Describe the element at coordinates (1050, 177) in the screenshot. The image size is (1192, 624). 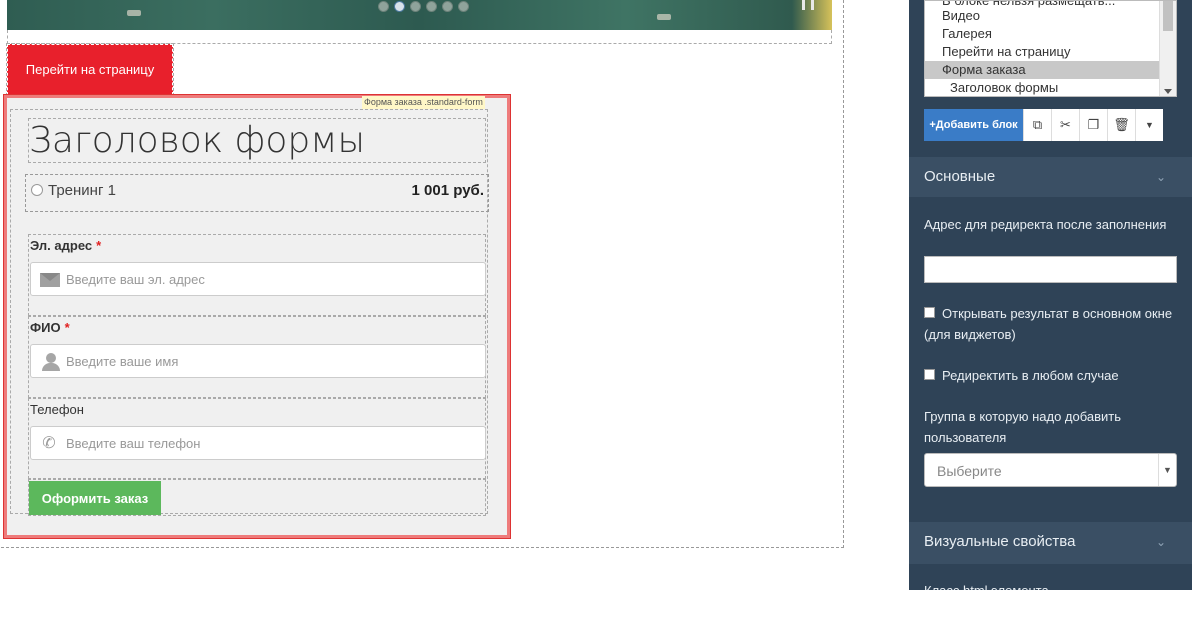
I see `section-basic-header: Основные ⌄` at that location.